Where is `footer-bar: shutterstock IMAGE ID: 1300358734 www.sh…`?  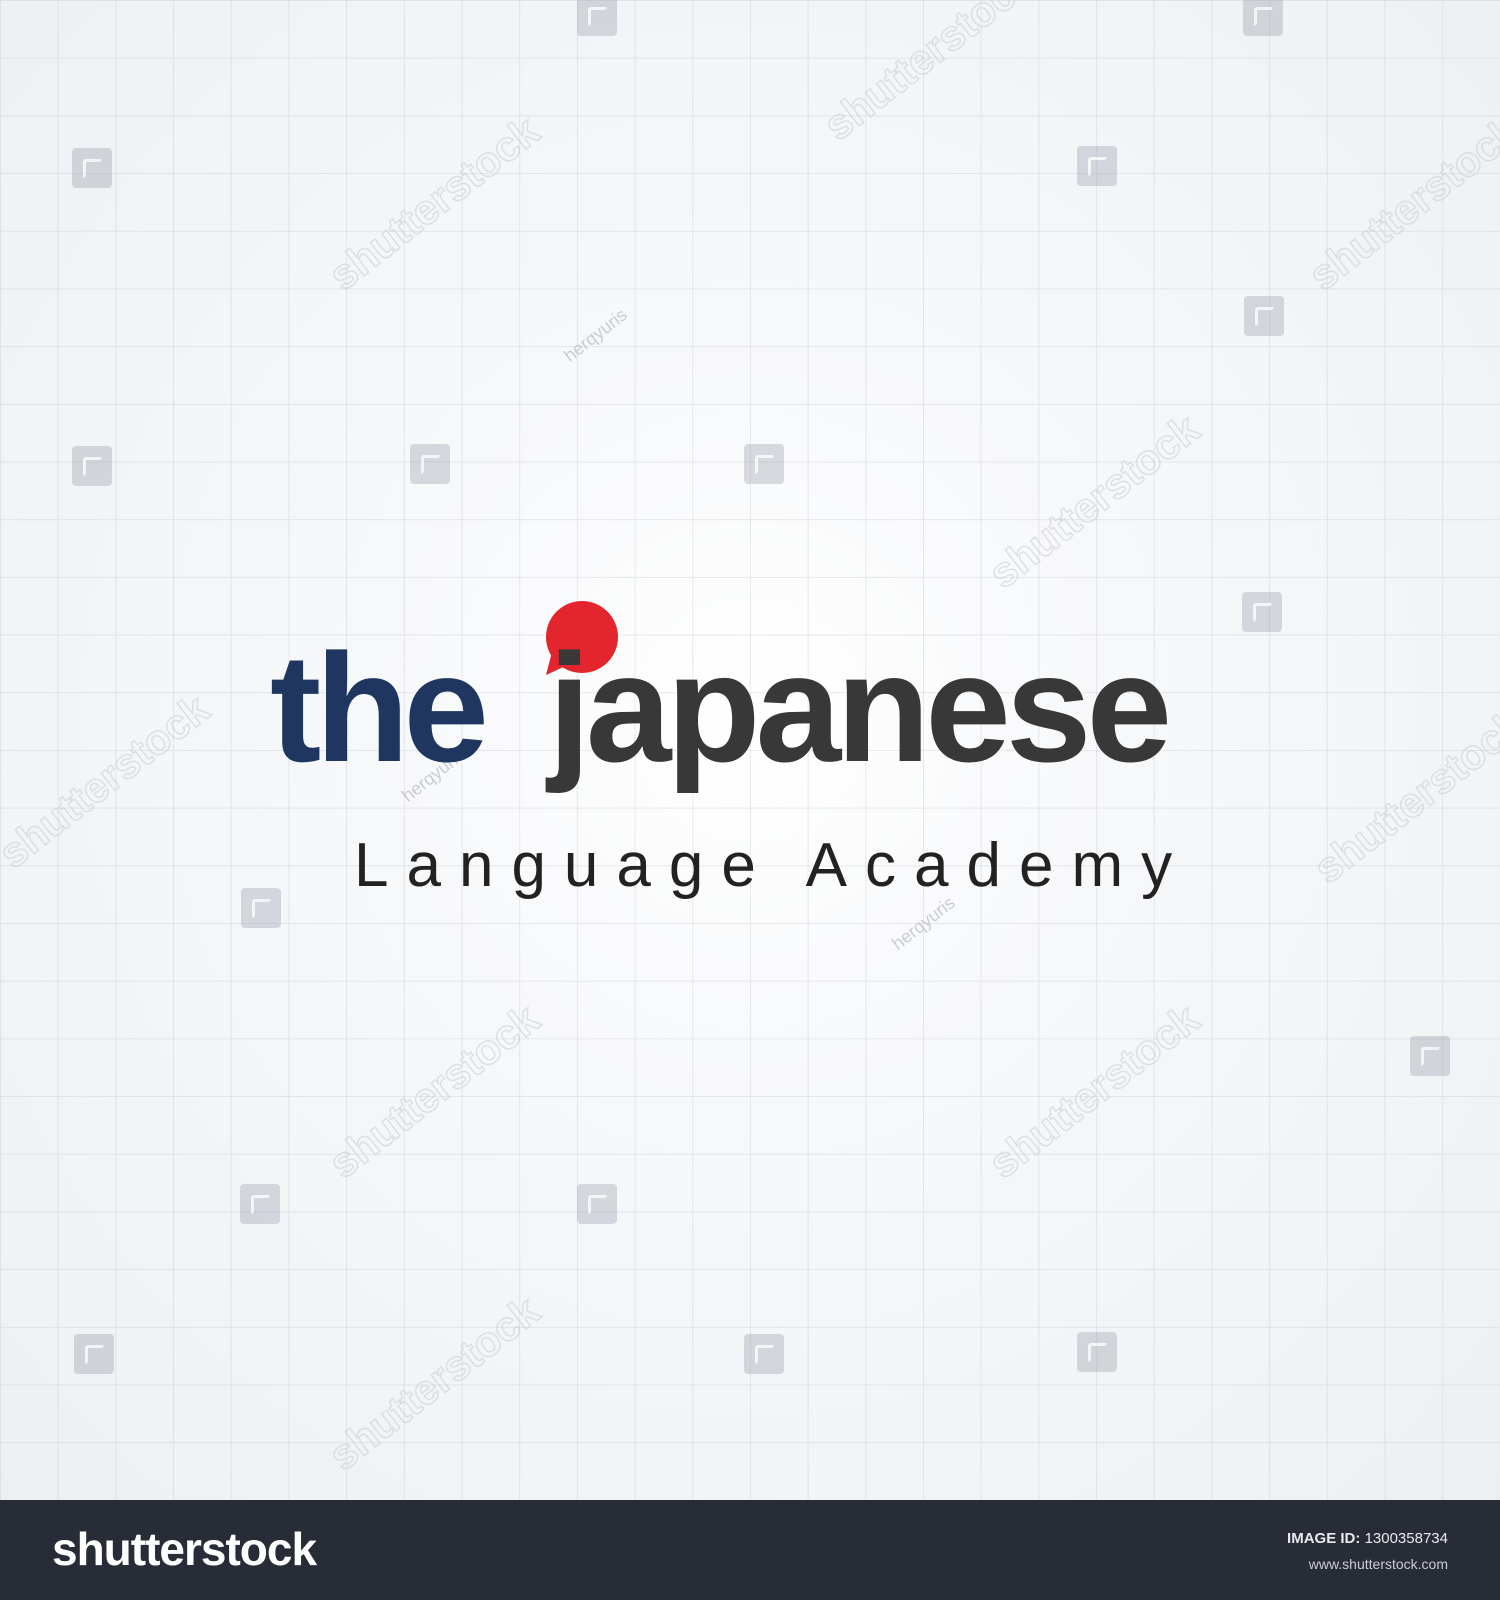
footer-bar: shutterstock IMAGE ID: 1300358734 www.sh… is located at coordinates (750, 1550).